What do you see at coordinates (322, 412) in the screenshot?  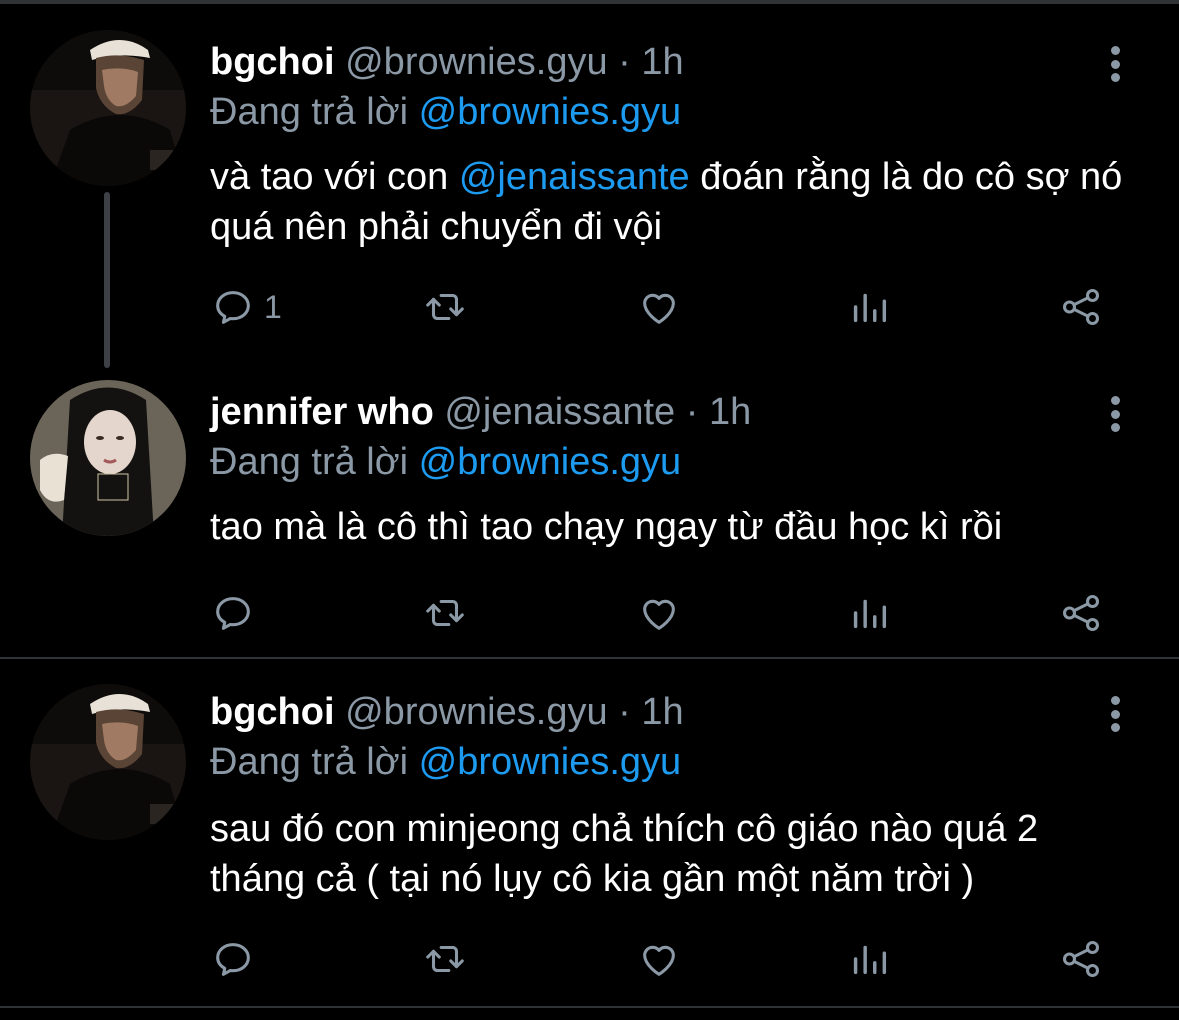 I see `display-name: jennifer who` at bounding box center [322, 412].